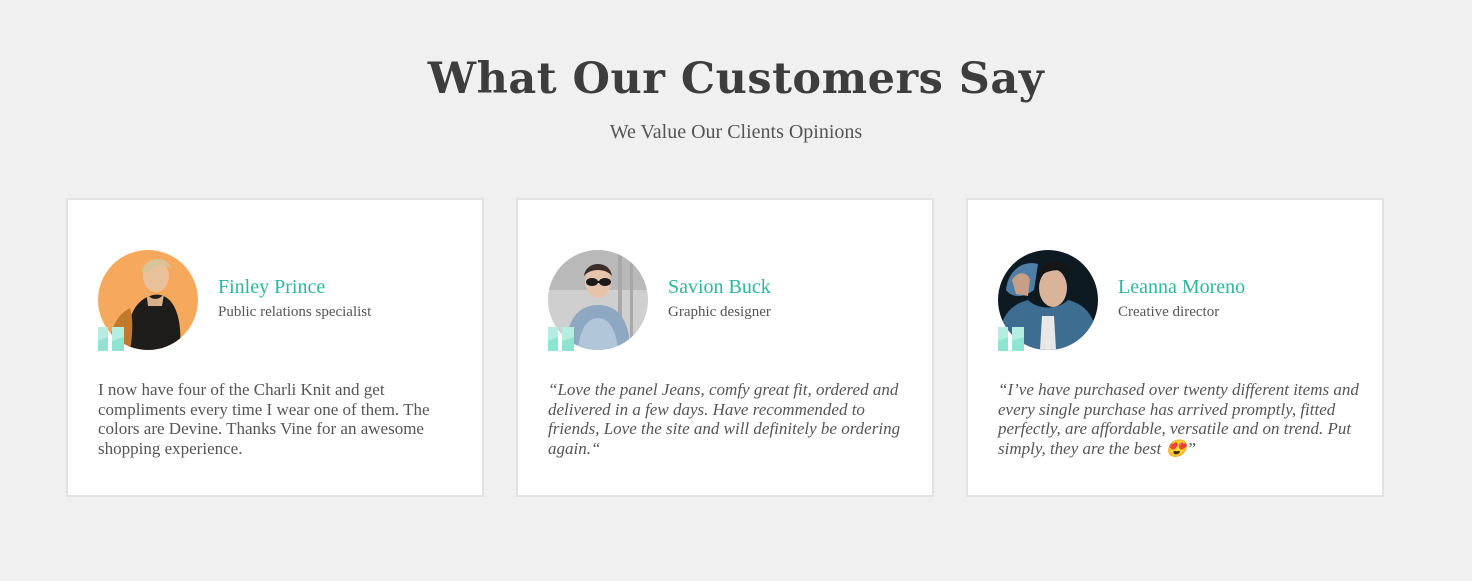  What do you see at coordinates (1169, 312) in the screenshot?
I see `customer-role: Creative director` at bounding box center [1169, 312].